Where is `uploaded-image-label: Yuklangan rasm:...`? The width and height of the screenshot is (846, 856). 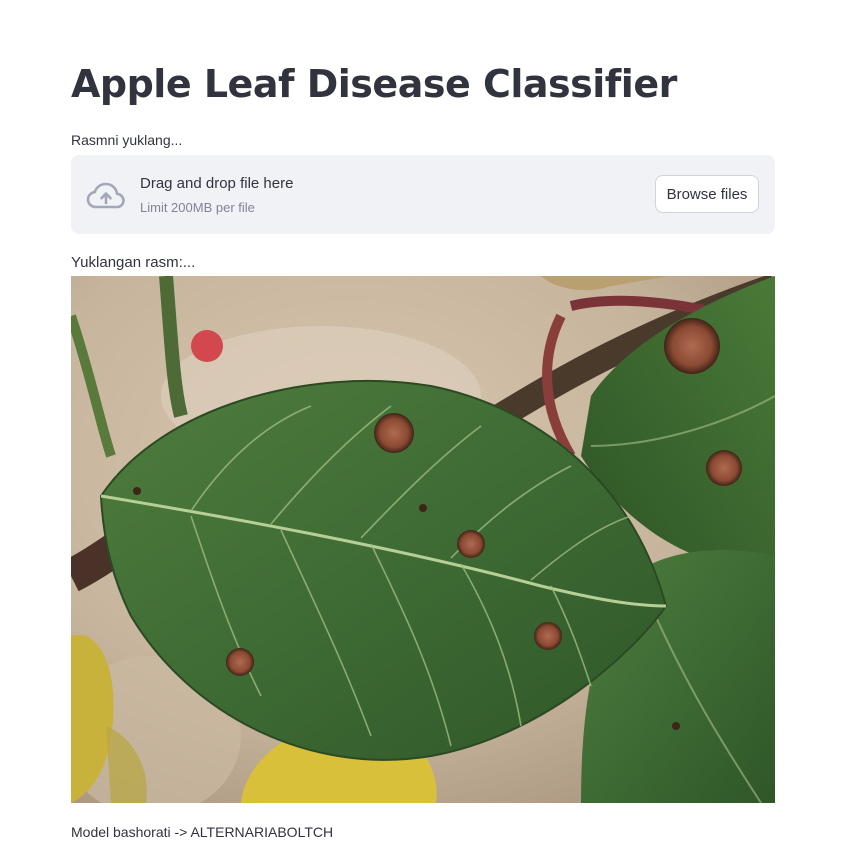 uploaded-image-label: Yuklangan rasm:... is located at coordinates (133, 262).